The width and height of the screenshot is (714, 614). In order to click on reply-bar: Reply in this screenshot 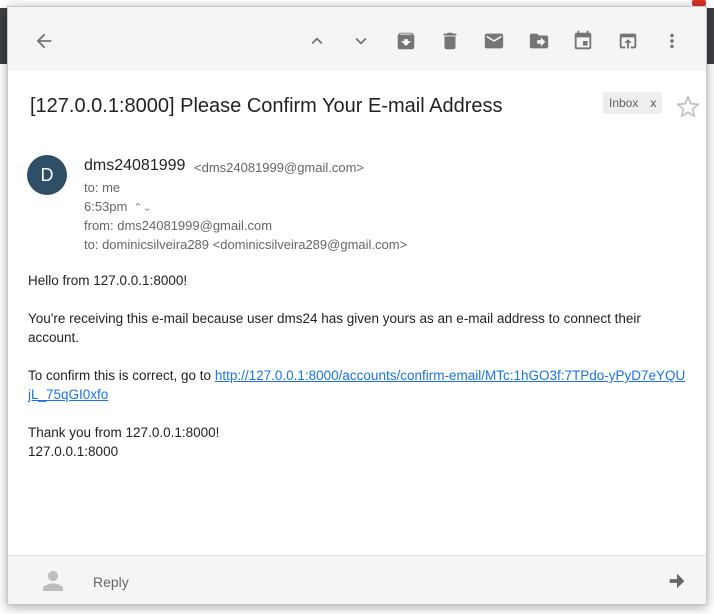, I will do `click(357, 579)`.